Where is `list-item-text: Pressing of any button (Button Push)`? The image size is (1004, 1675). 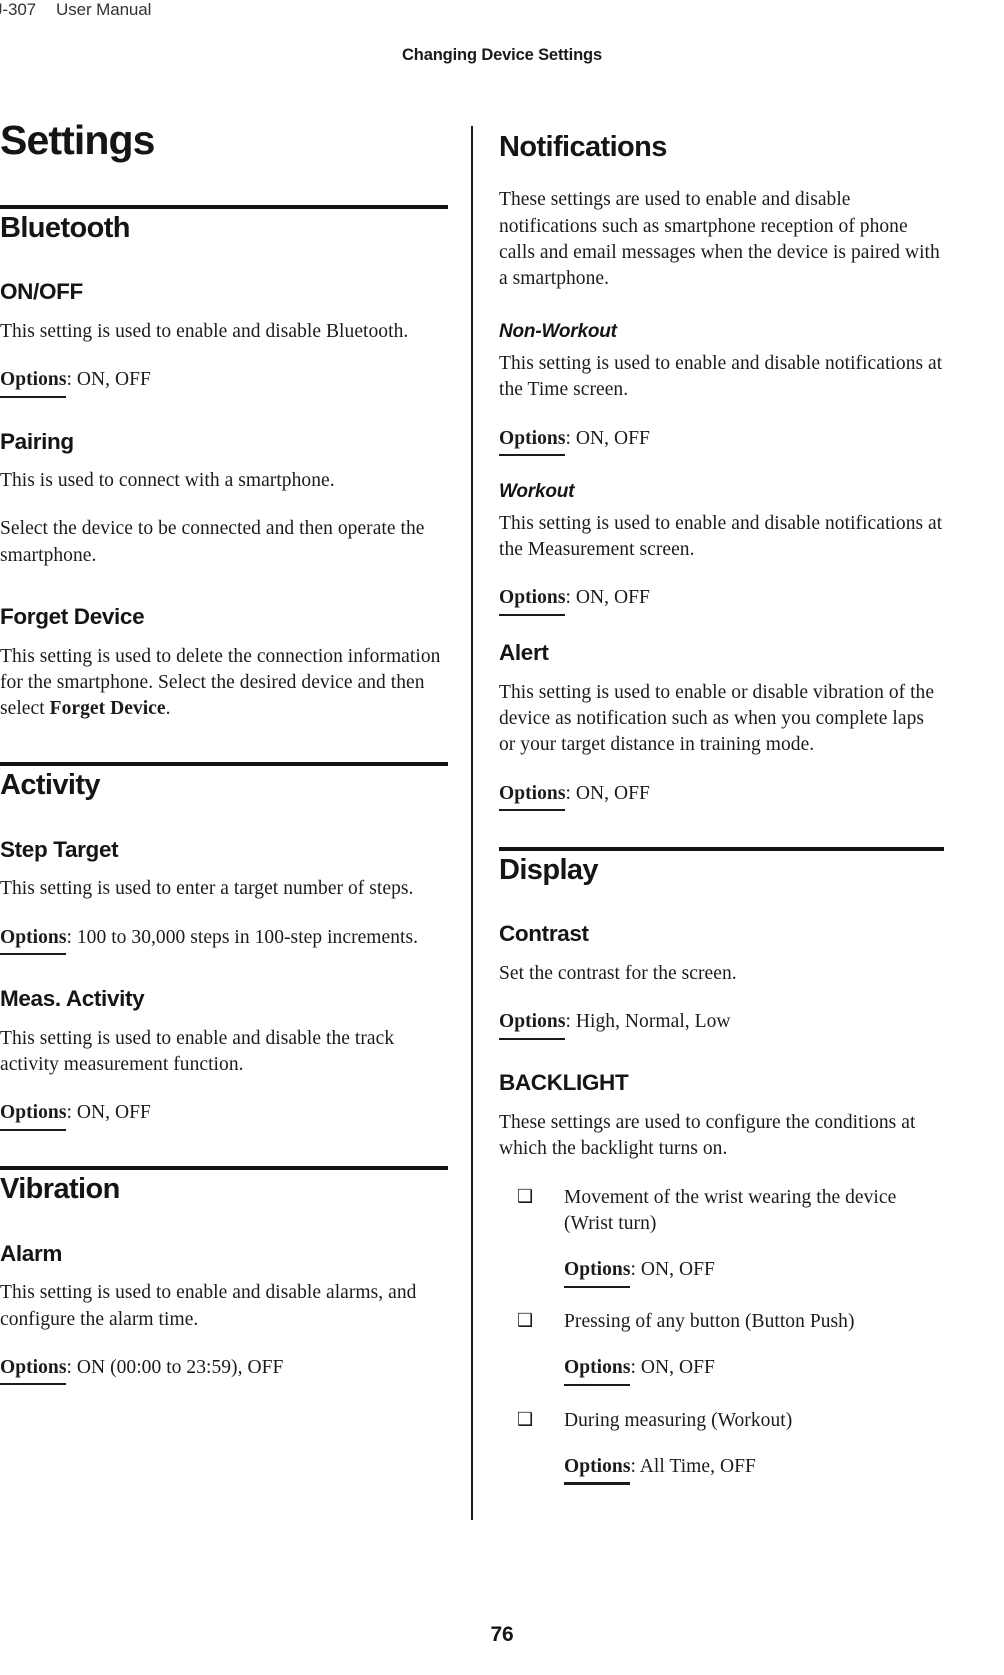
list-item-text: Pressing of any button (Button Push) is located at coordinates (709, 1322).